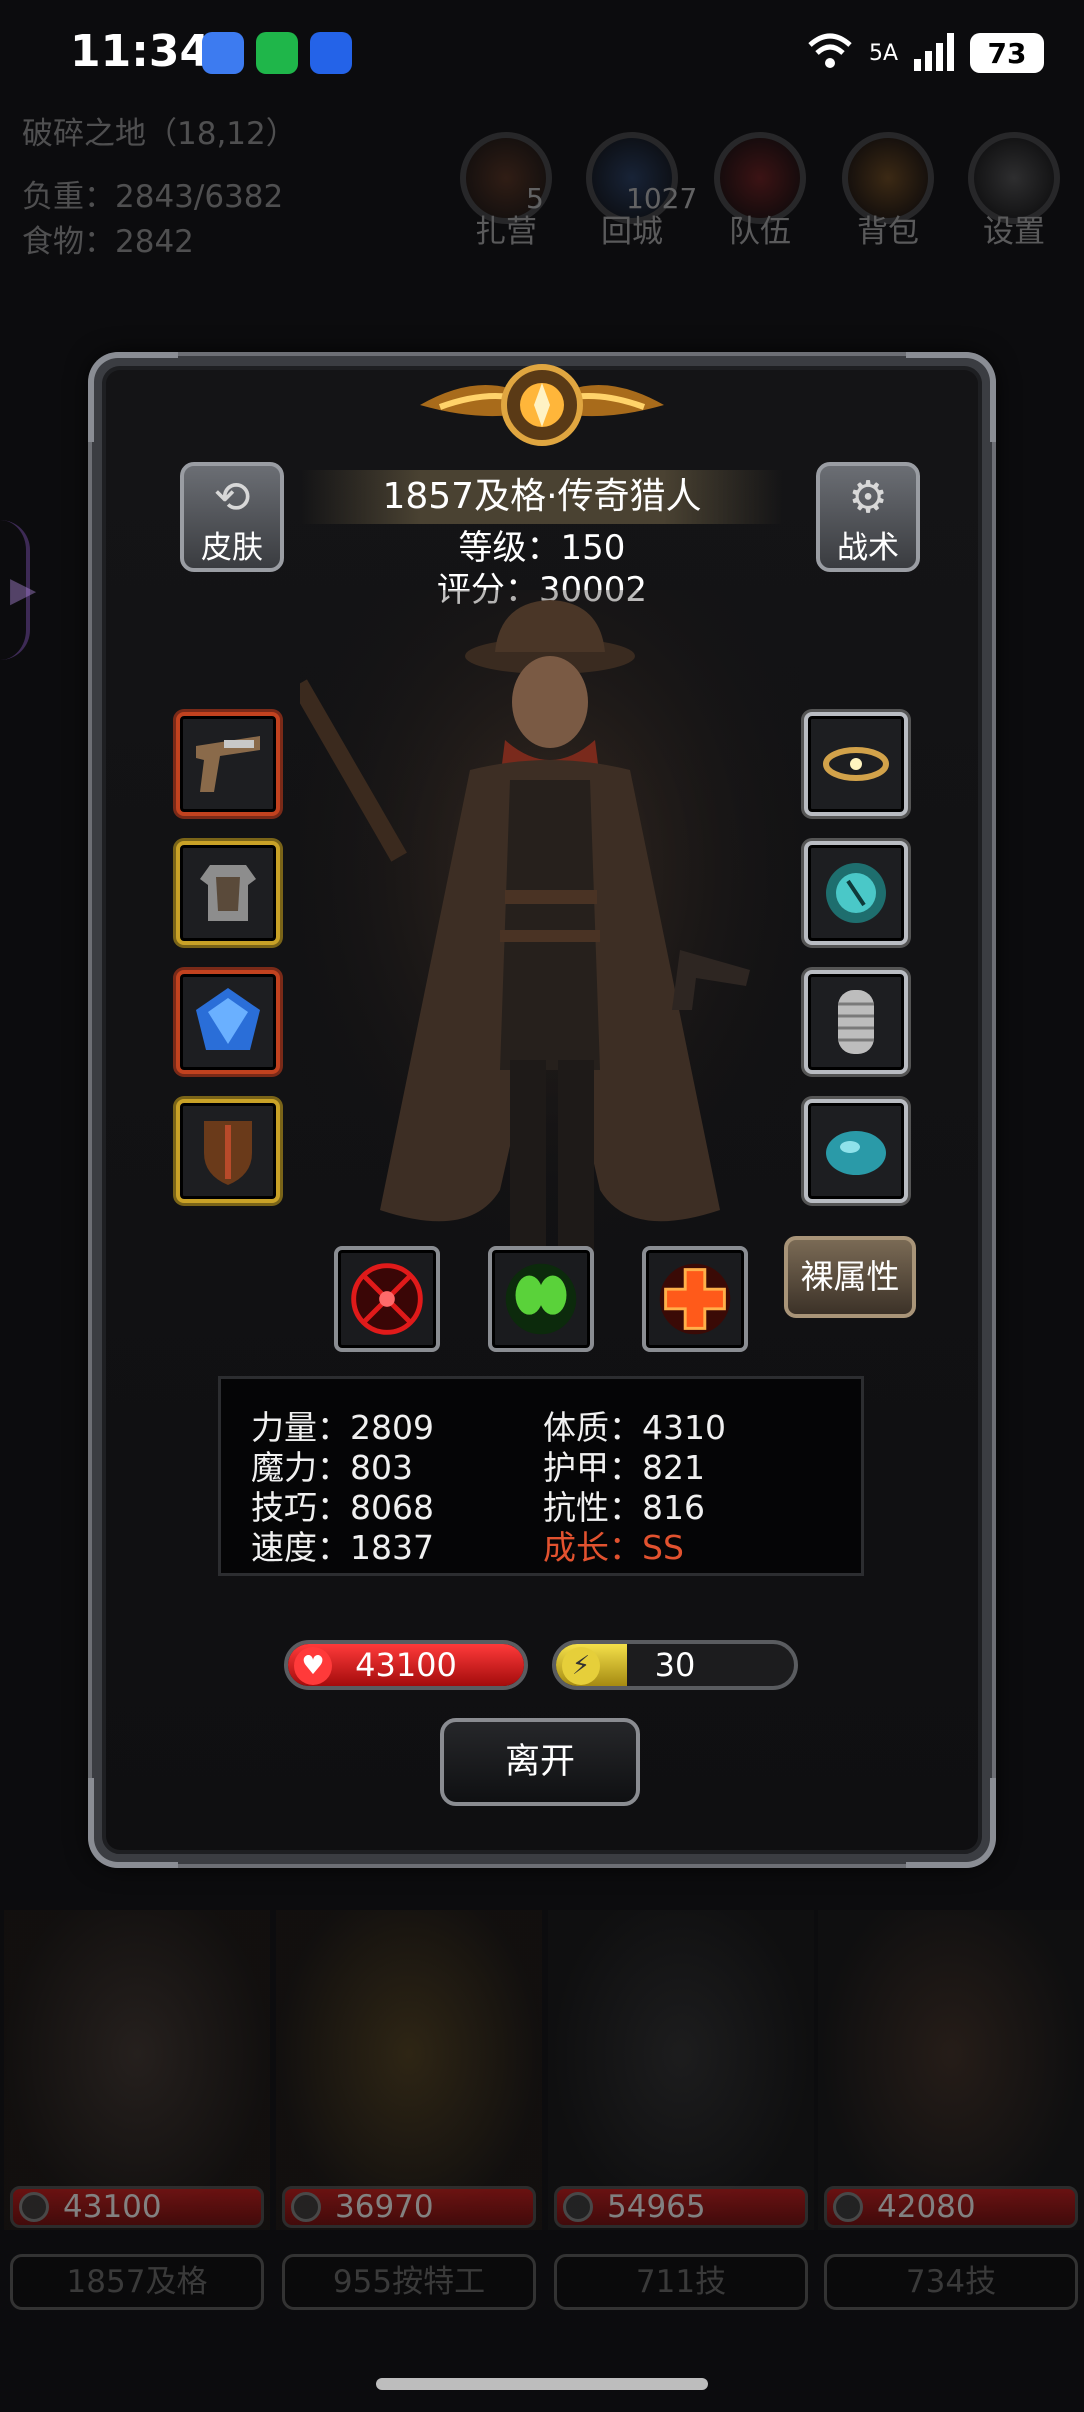  What do you see at coordinates (681, 2282) in the screenshot?
I see `party-name: 711技` at bounding box center [681, 2282].